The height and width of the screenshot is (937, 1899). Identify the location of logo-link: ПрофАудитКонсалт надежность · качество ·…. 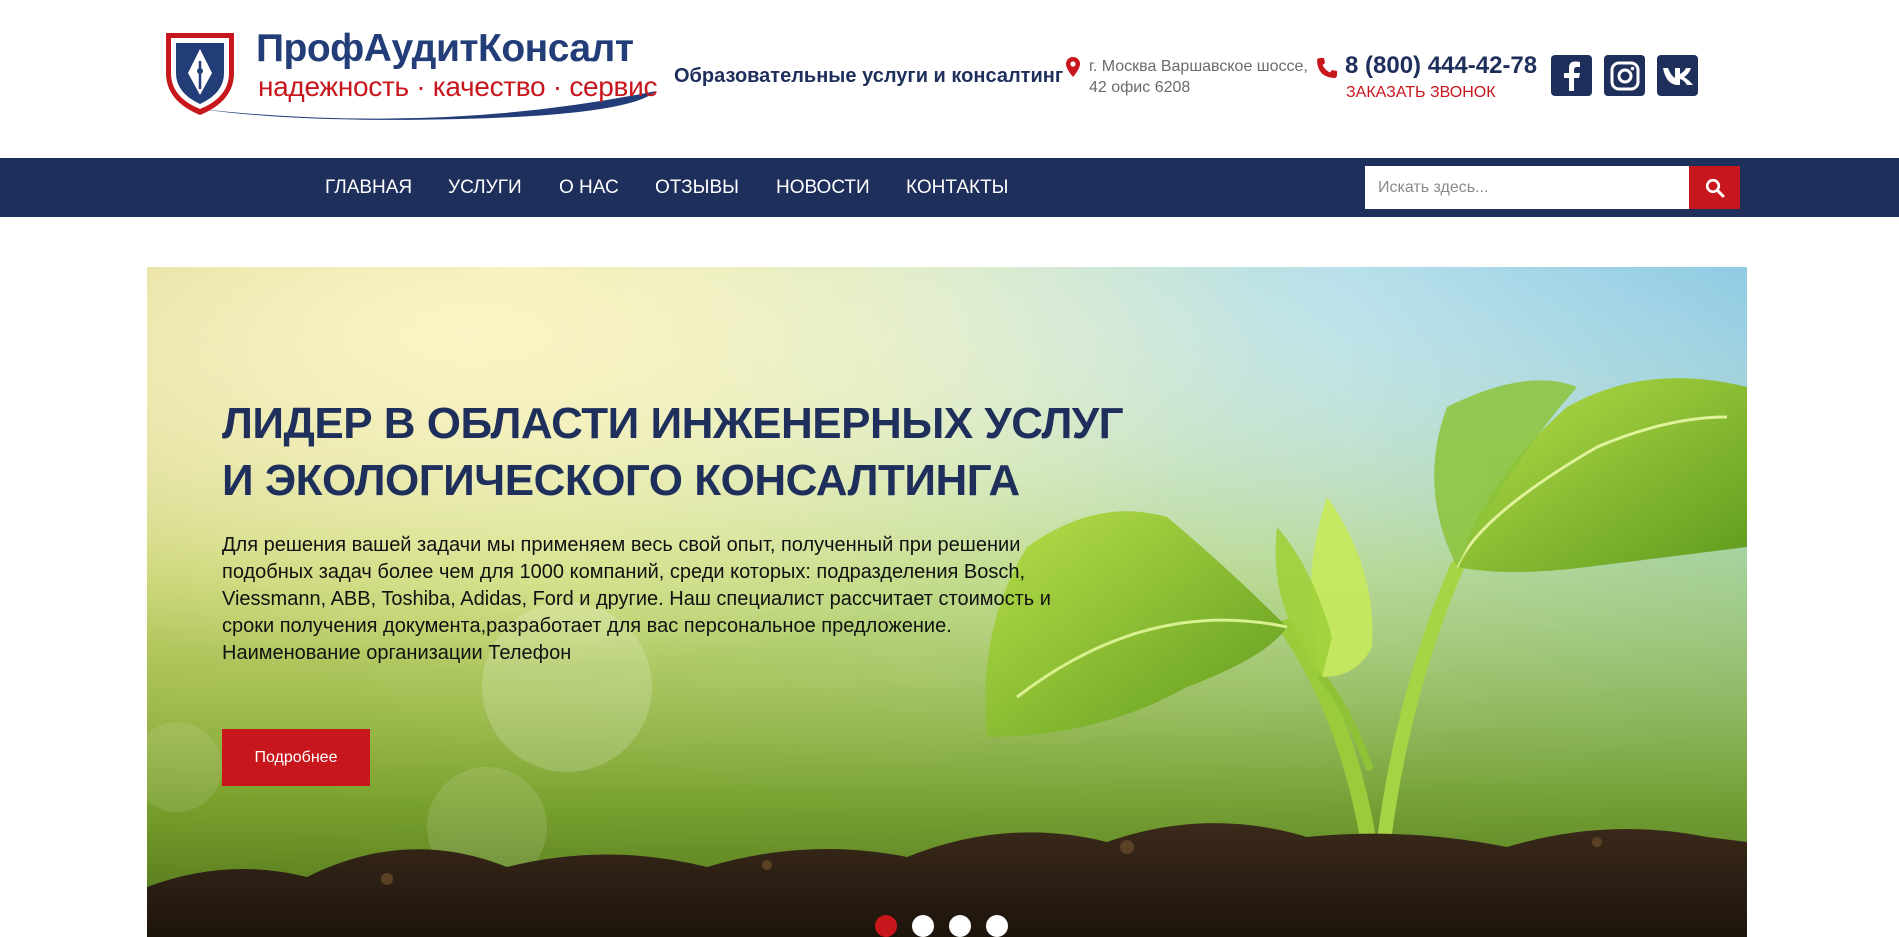
(410, 75).